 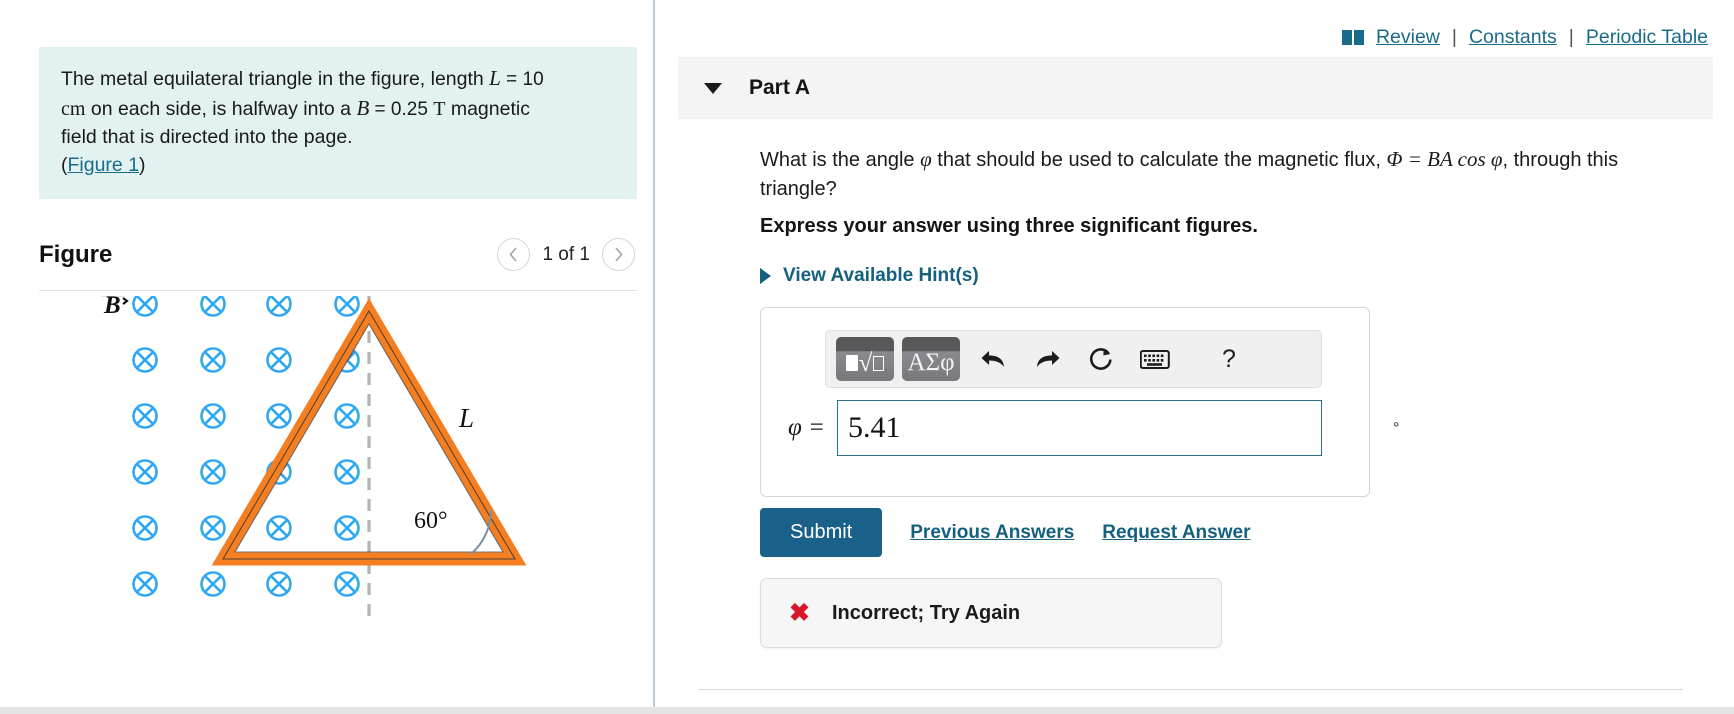 What do you see at coordinates (112, 307) in the screenshot?
I see `b-field-label: B` at bounding box center [112, 307].